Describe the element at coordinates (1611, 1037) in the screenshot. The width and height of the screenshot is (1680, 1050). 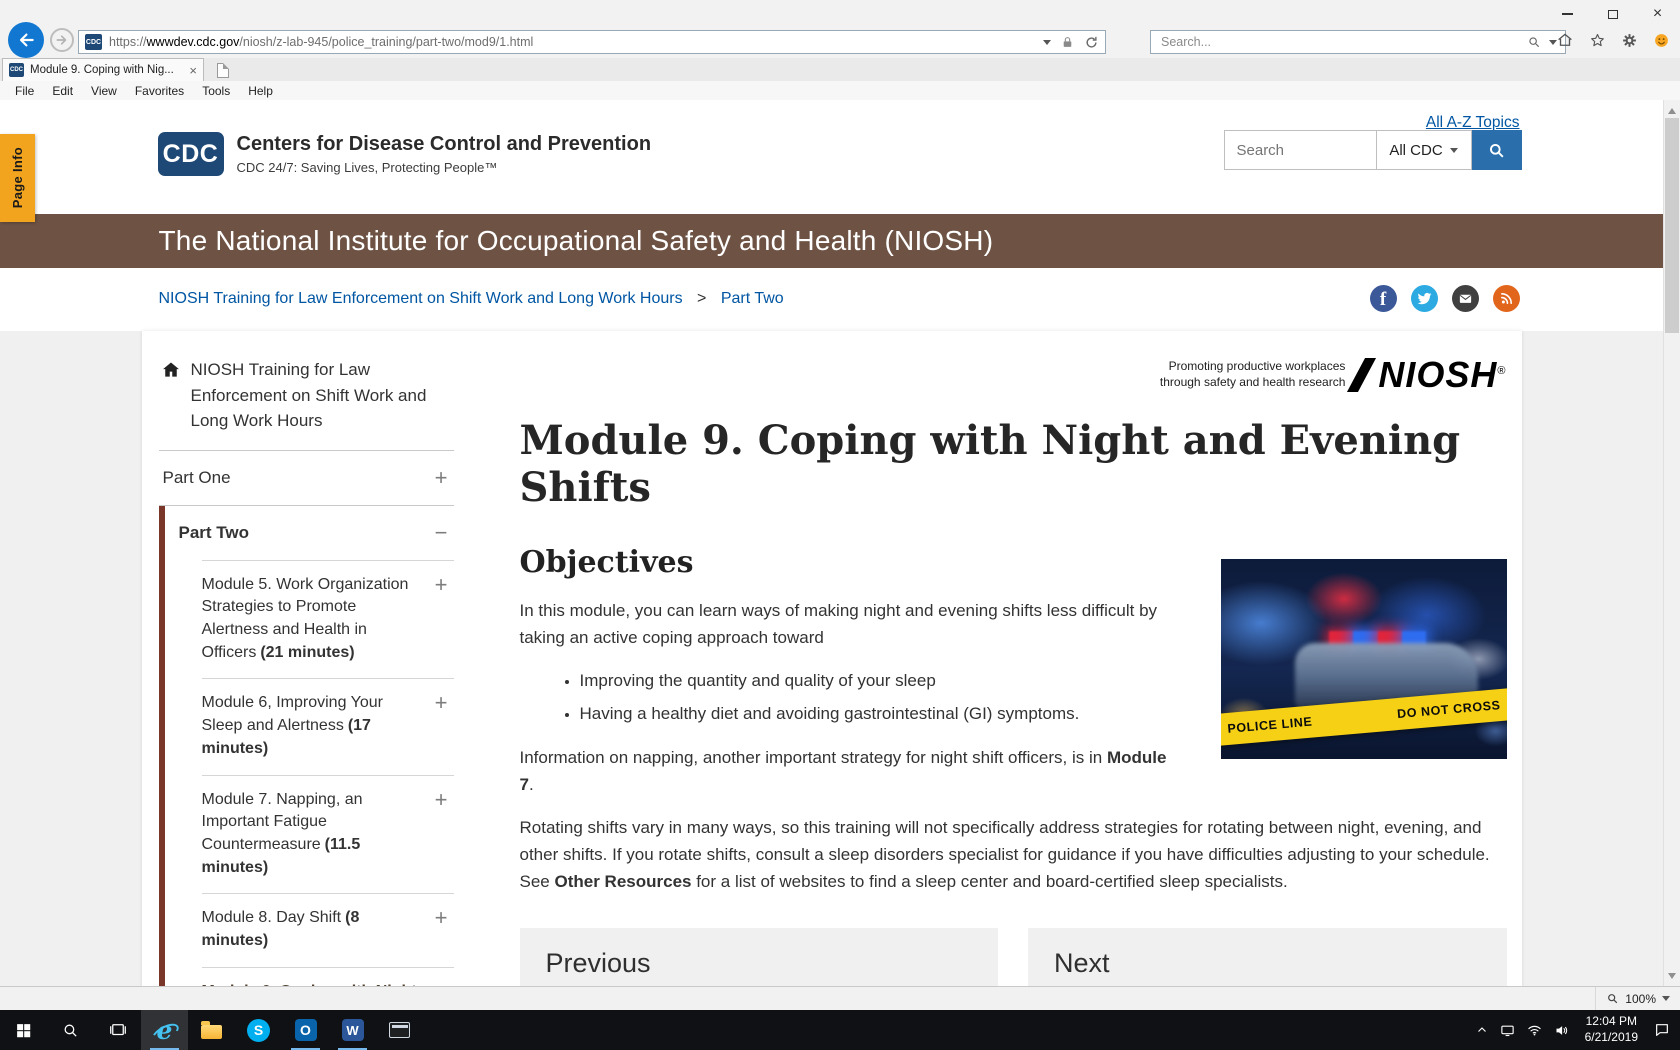
I see `clock-date: 6/21/2019` at that location.